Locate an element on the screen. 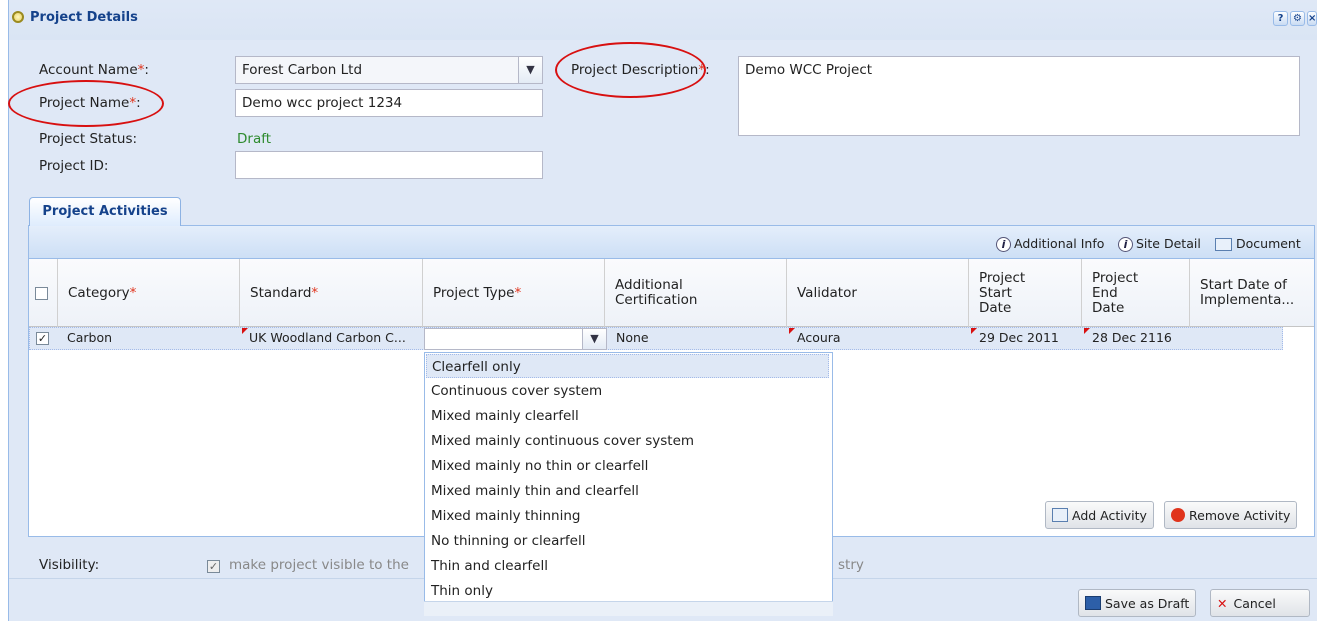  dropdown-option: Mixed mainly thin and clearfell is located at coordinates (627, 491).